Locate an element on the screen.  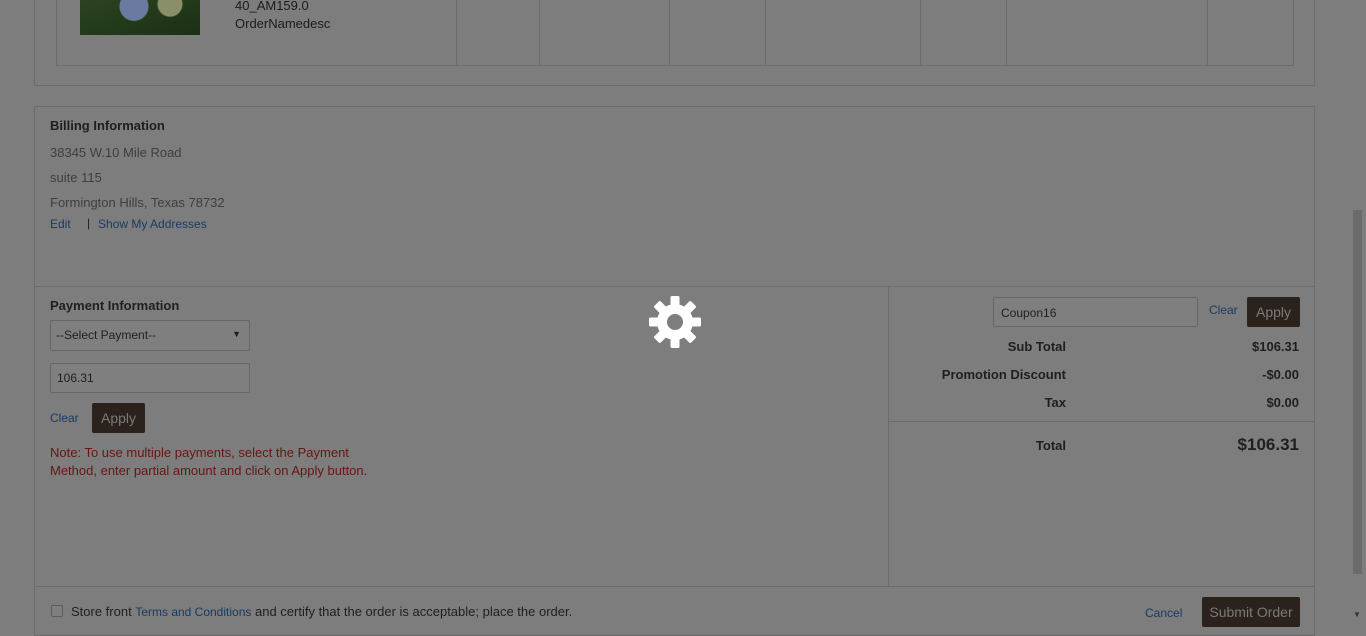
coupon-apply-button: Apply is located at coordinates (1273, 312).